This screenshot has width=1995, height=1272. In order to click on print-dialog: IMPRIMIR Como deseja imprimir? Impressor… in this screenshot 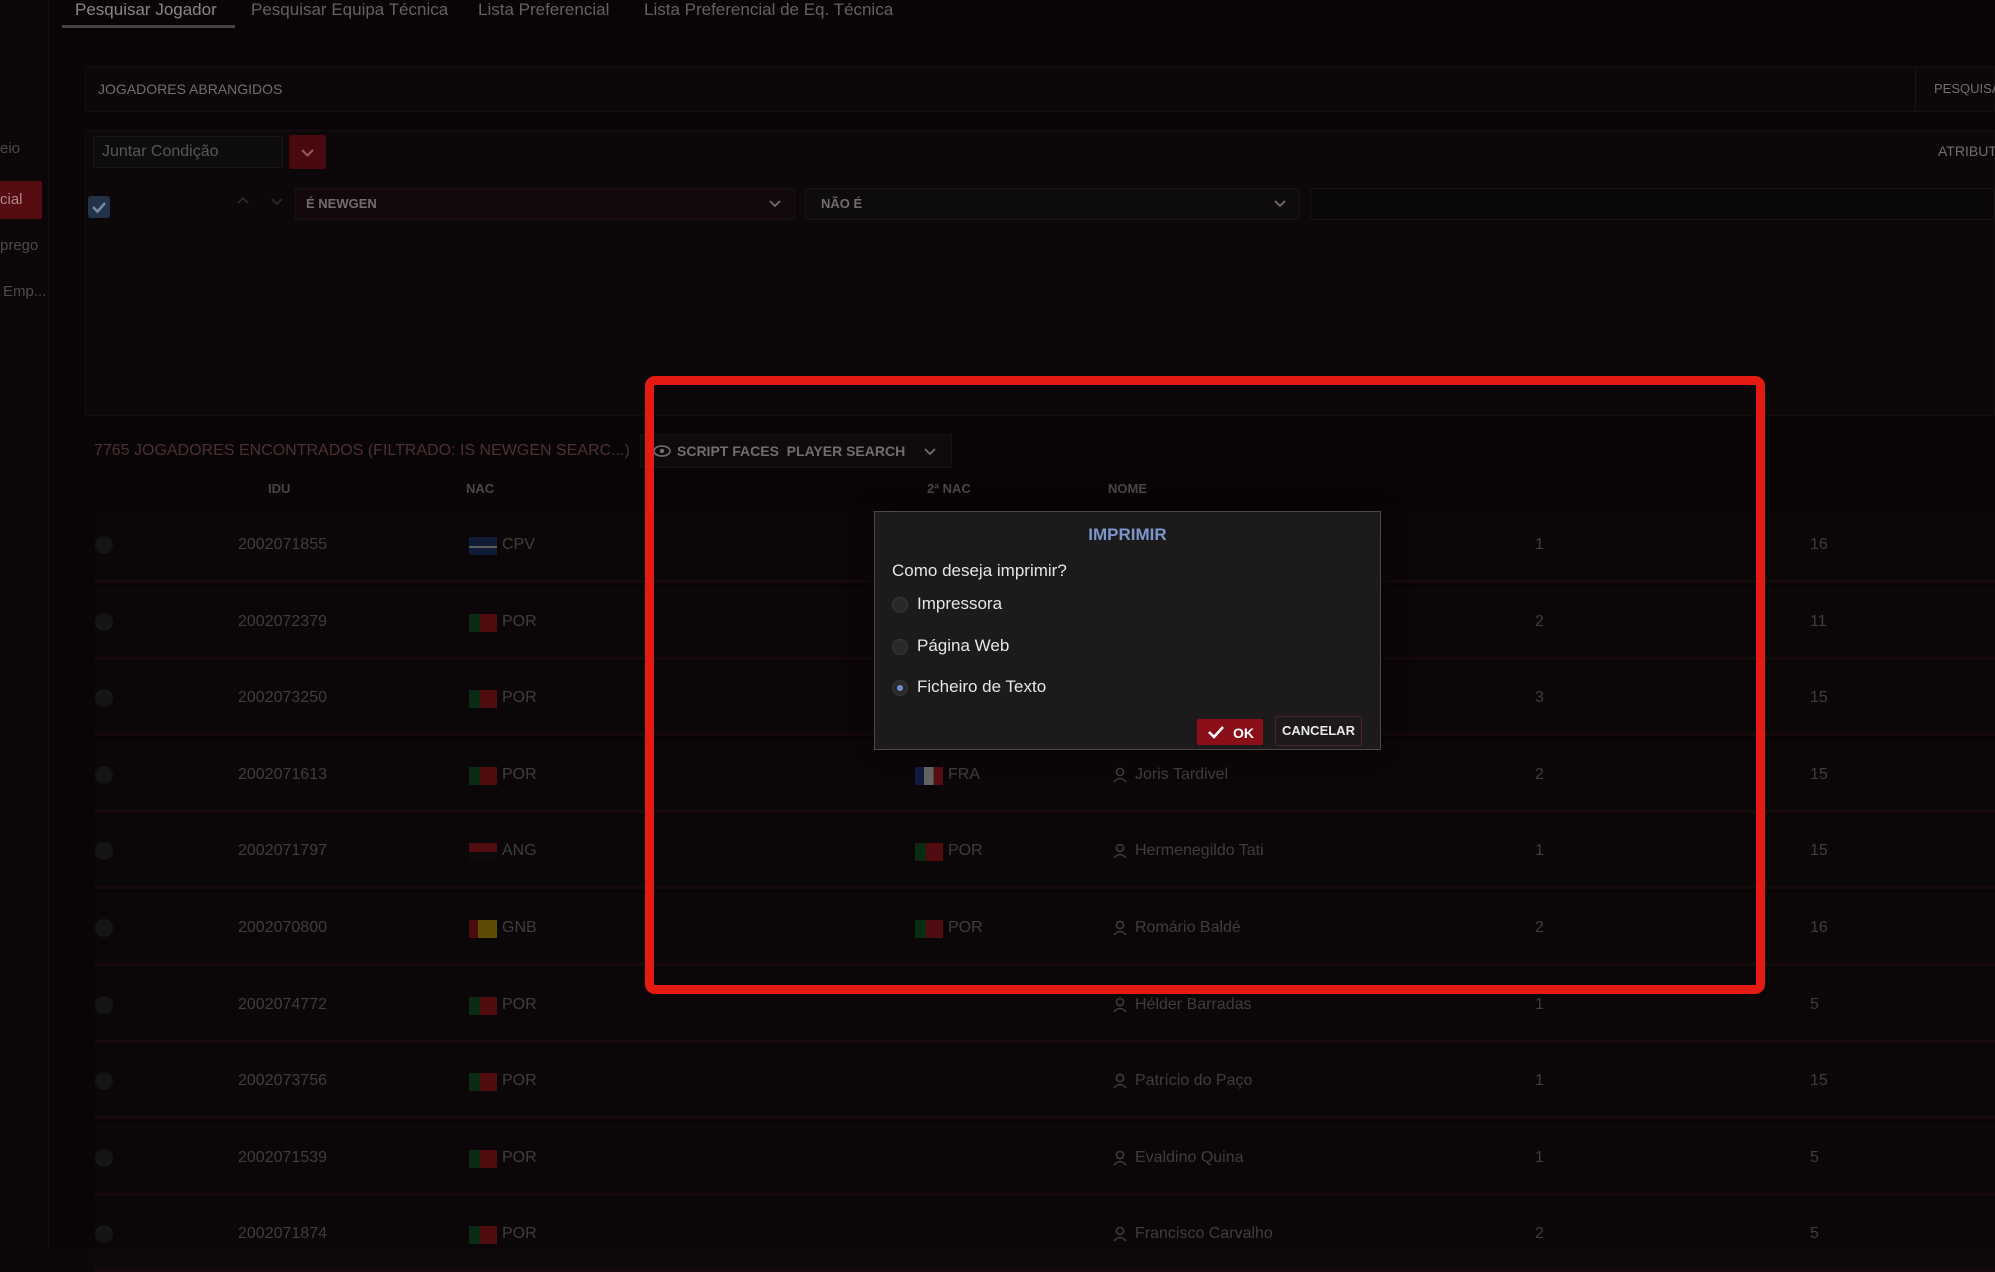, I will do `click(1127, 630)`.